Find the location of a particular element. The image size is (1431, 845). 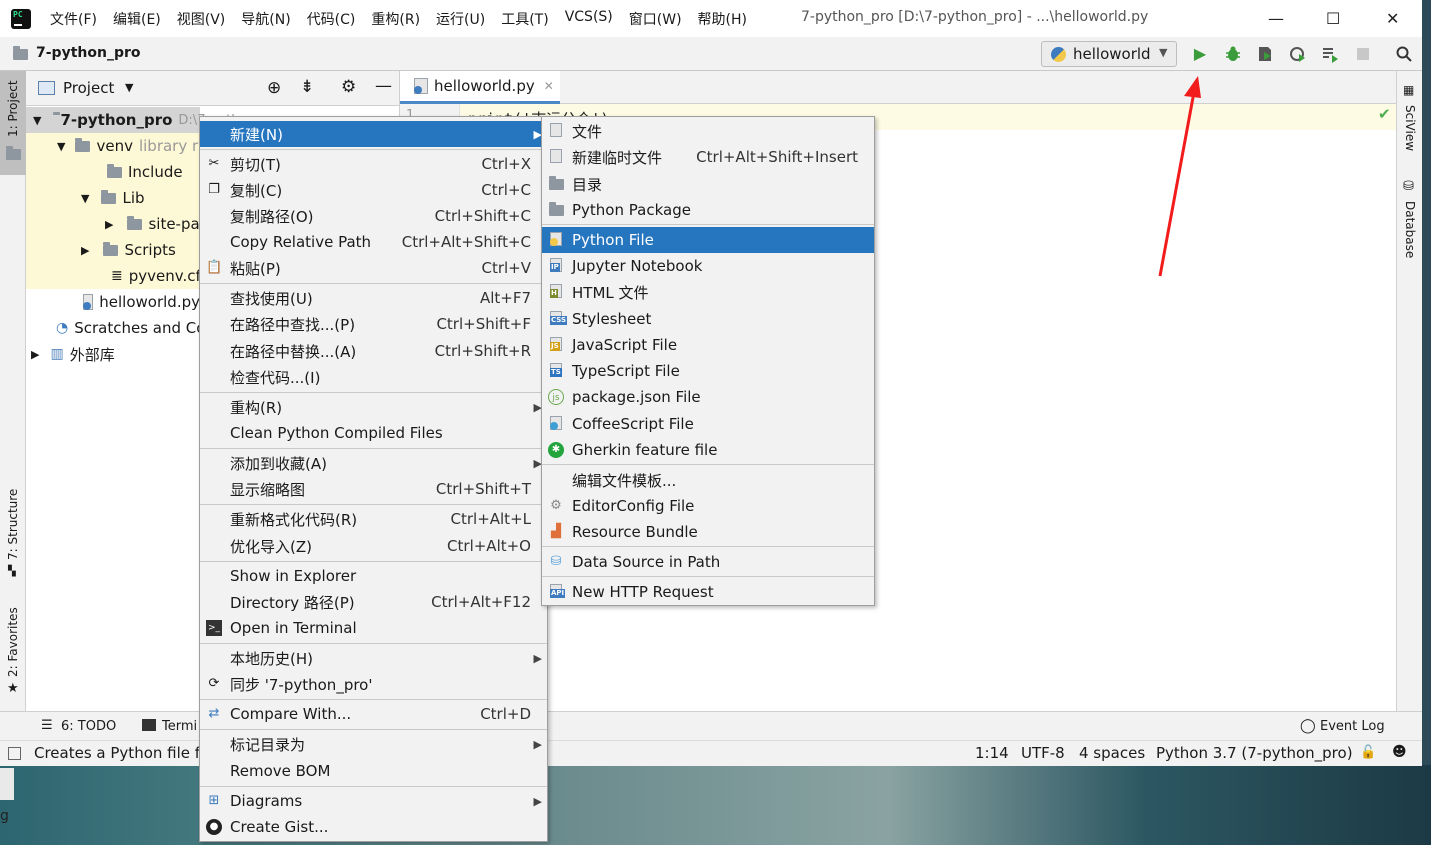

hide-icon: — is located at coordinates (383, 86).